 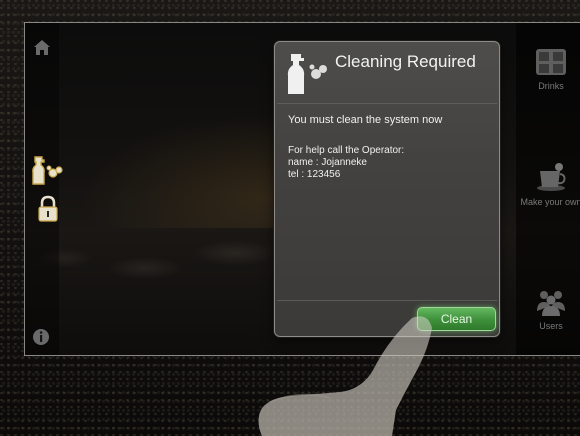 What do you see at coordinates (307, 74) in the screenshot?
I see `cleaning-spray-icon` at bounding box center [307, 74].